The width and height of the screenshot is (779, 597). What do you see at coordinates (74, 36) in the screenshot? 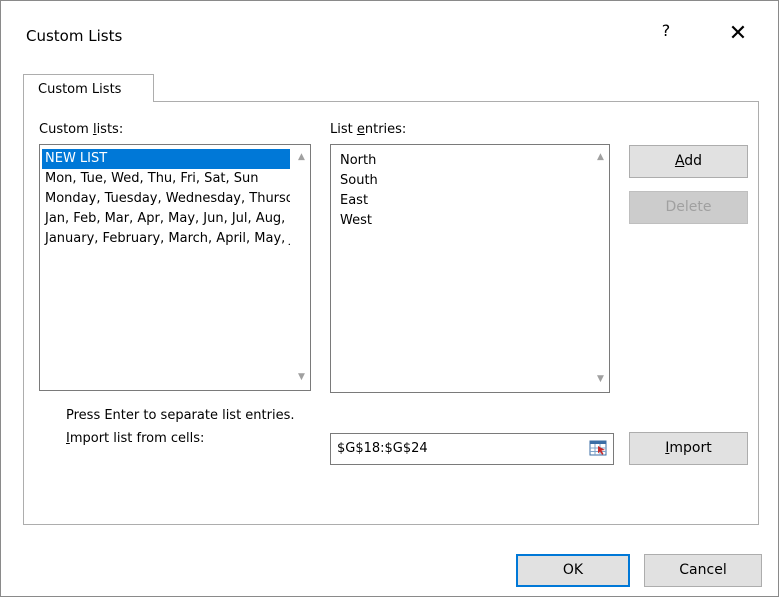
I see `dialog-title: Custom Lists` at bounding box center [74, 36].